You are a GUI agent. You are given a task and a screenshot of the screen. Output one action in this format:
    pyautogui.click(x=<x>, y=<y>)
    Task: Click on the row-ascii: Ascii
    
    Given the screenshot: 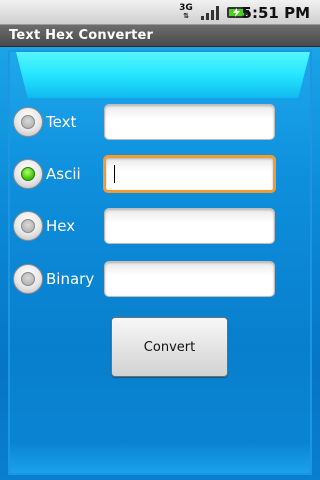 What is the action you would take?
    pyautogui.click(x=160, y=174)
    